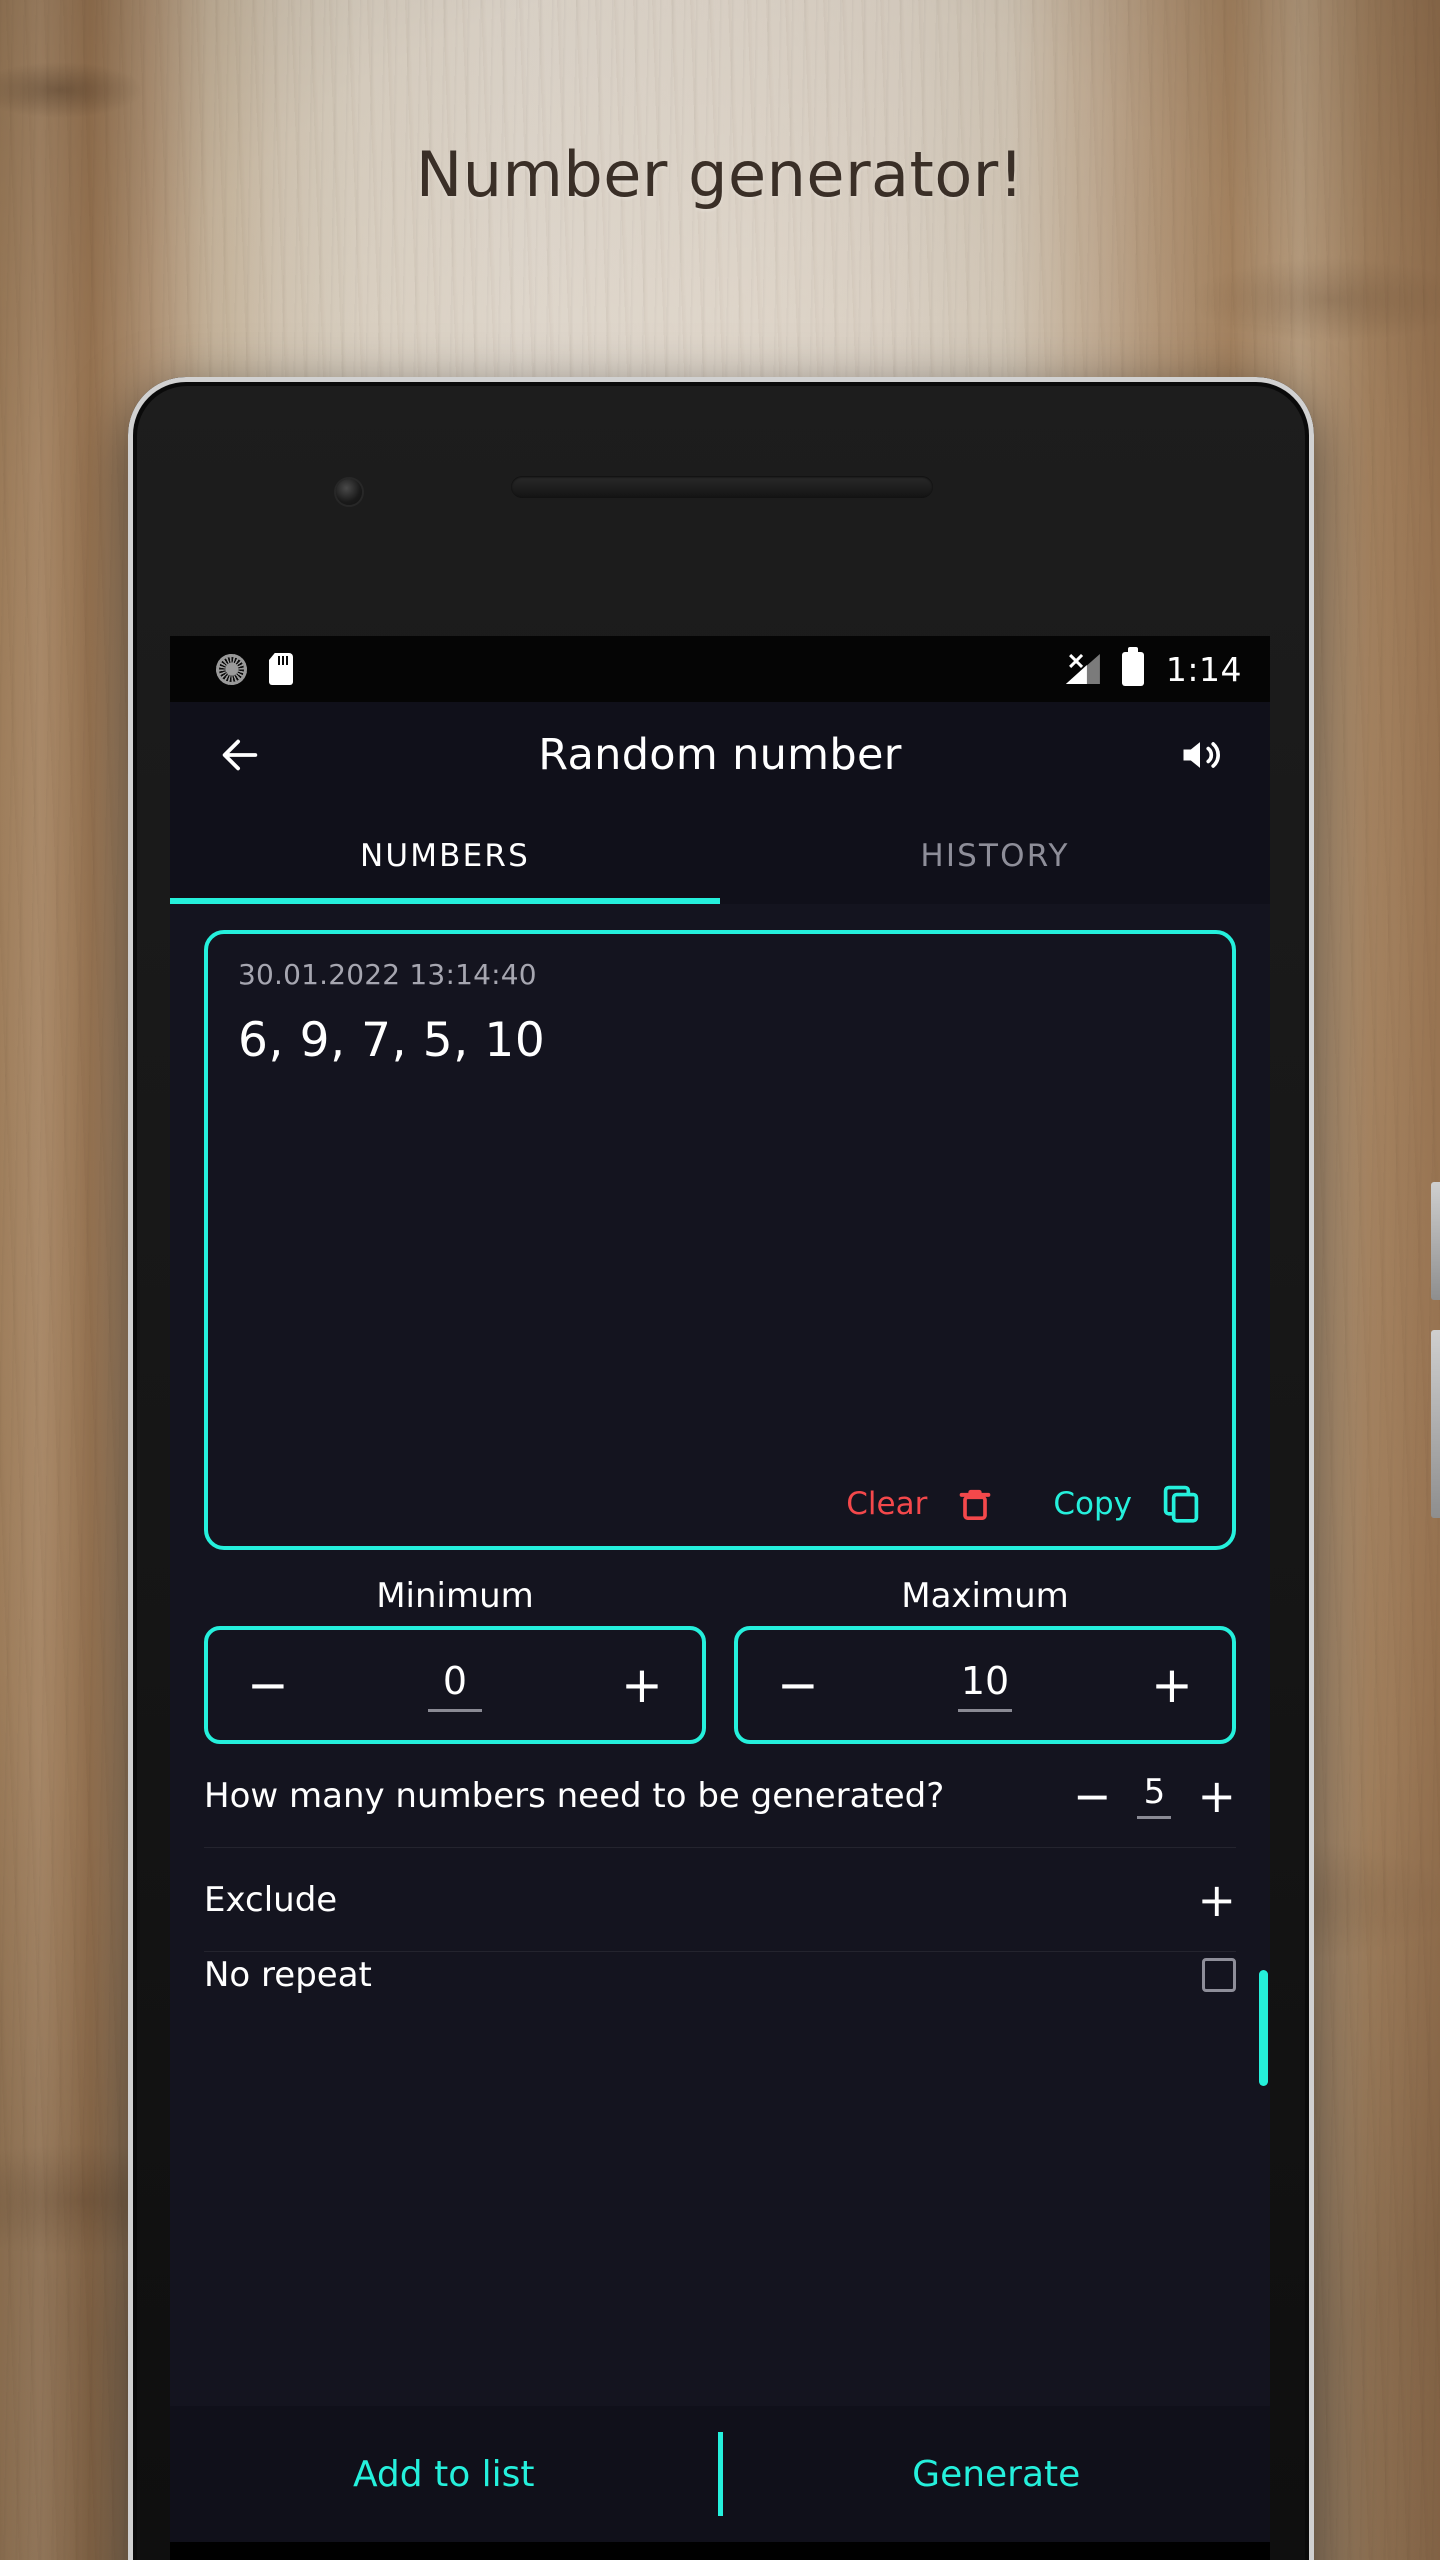 This screenshot has width=1440, height=2560. I want to click on exclude-add-button: +, so click(1216, 1900).